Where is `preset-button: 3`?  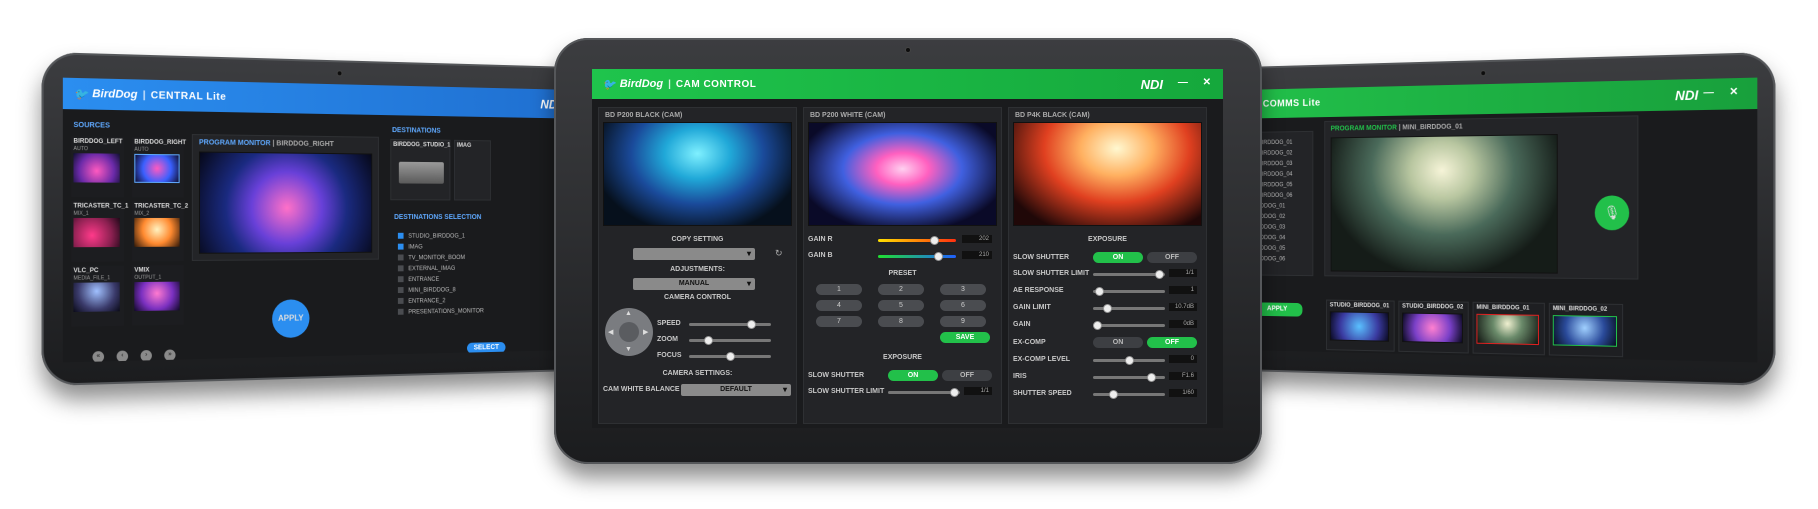 preset-button: 3 is located at coordinates (963, 289).